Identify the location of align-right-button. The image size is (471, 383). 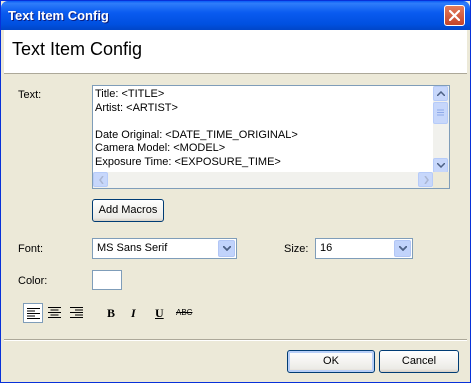
(77, 313).